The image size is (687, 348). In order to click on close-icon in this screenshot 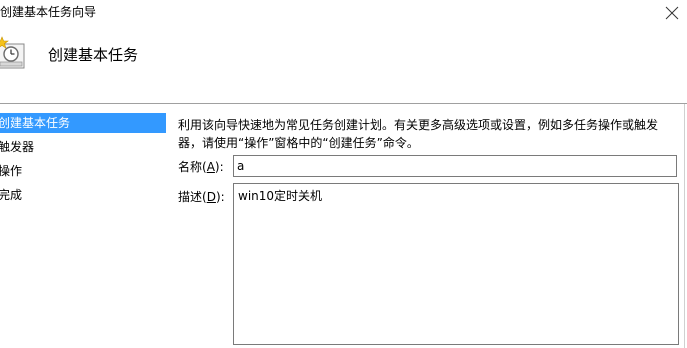, I will do `click(672, 13)`.